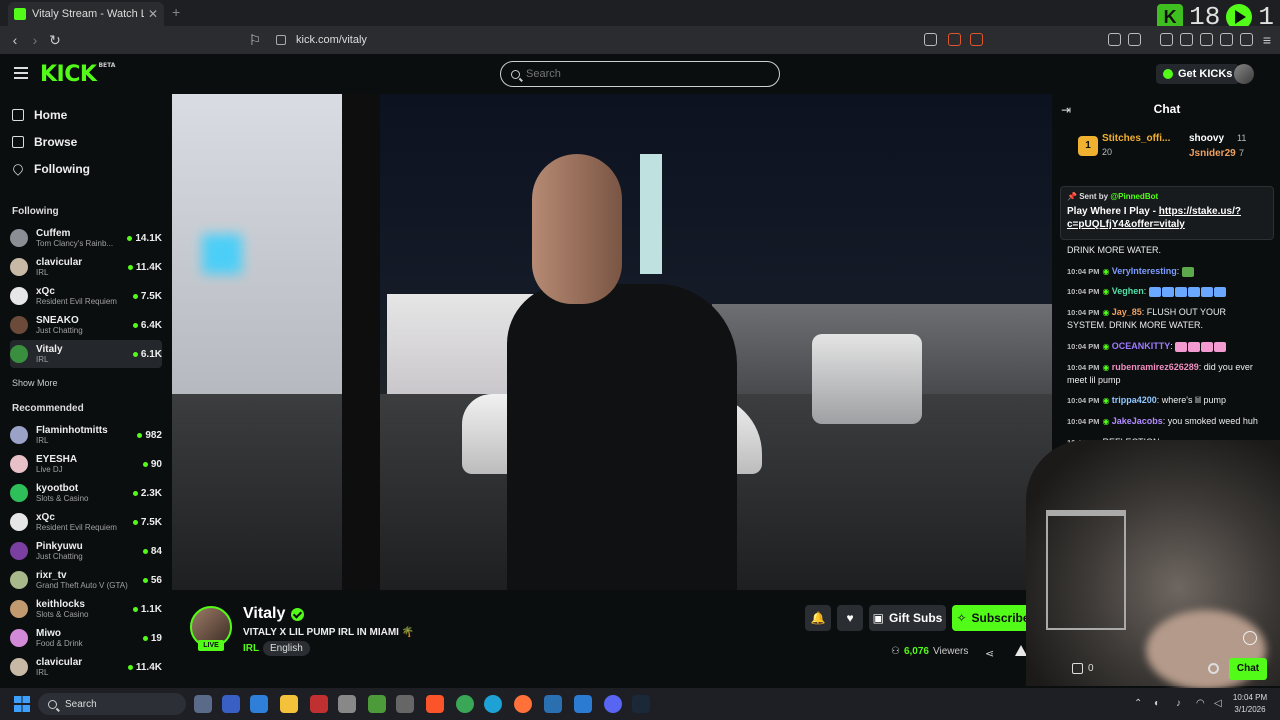  Describe the element at coordinates (45, 517) in the screenshot. I see `channel-name: xQc` at that location.